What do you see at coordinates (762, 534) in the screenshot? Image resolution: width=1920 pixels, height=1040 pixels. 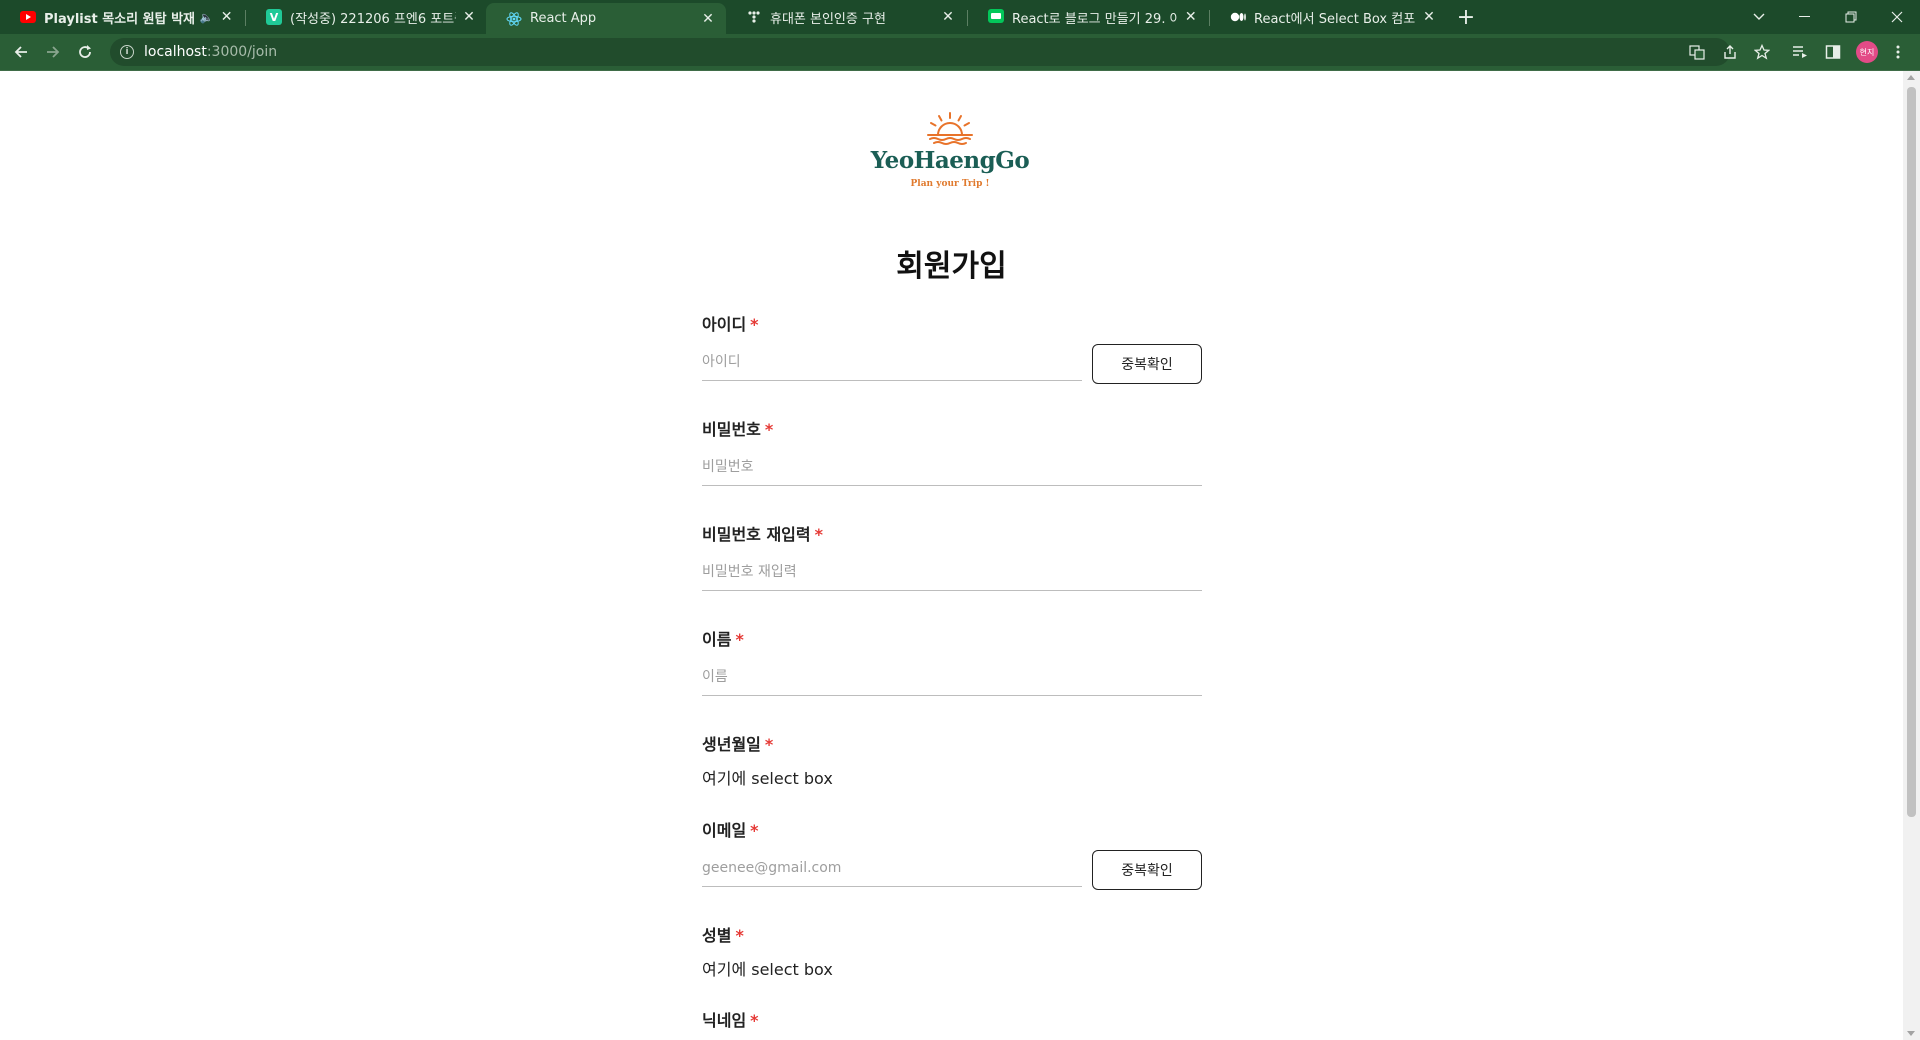 I see `password-confirm-label: 비밀번호 재입력 *` at bounding box center [762, 534].